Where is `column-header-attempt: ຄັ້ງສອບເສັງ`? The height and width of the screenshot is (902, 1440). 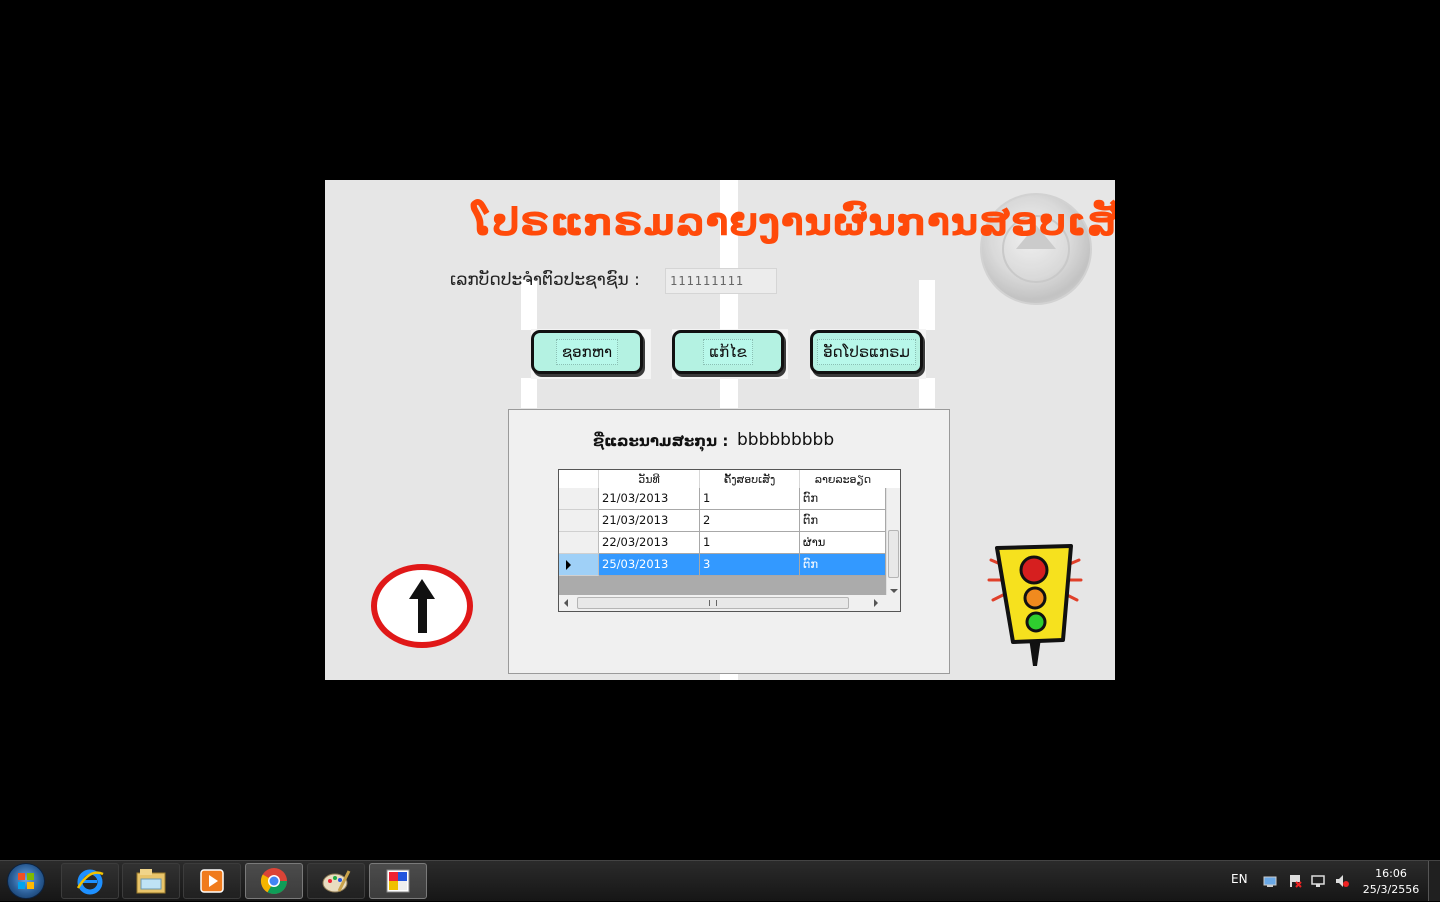
column-header-attempt: ຄັ້ງສອບເສັງ is located at coordinates (750, 479).